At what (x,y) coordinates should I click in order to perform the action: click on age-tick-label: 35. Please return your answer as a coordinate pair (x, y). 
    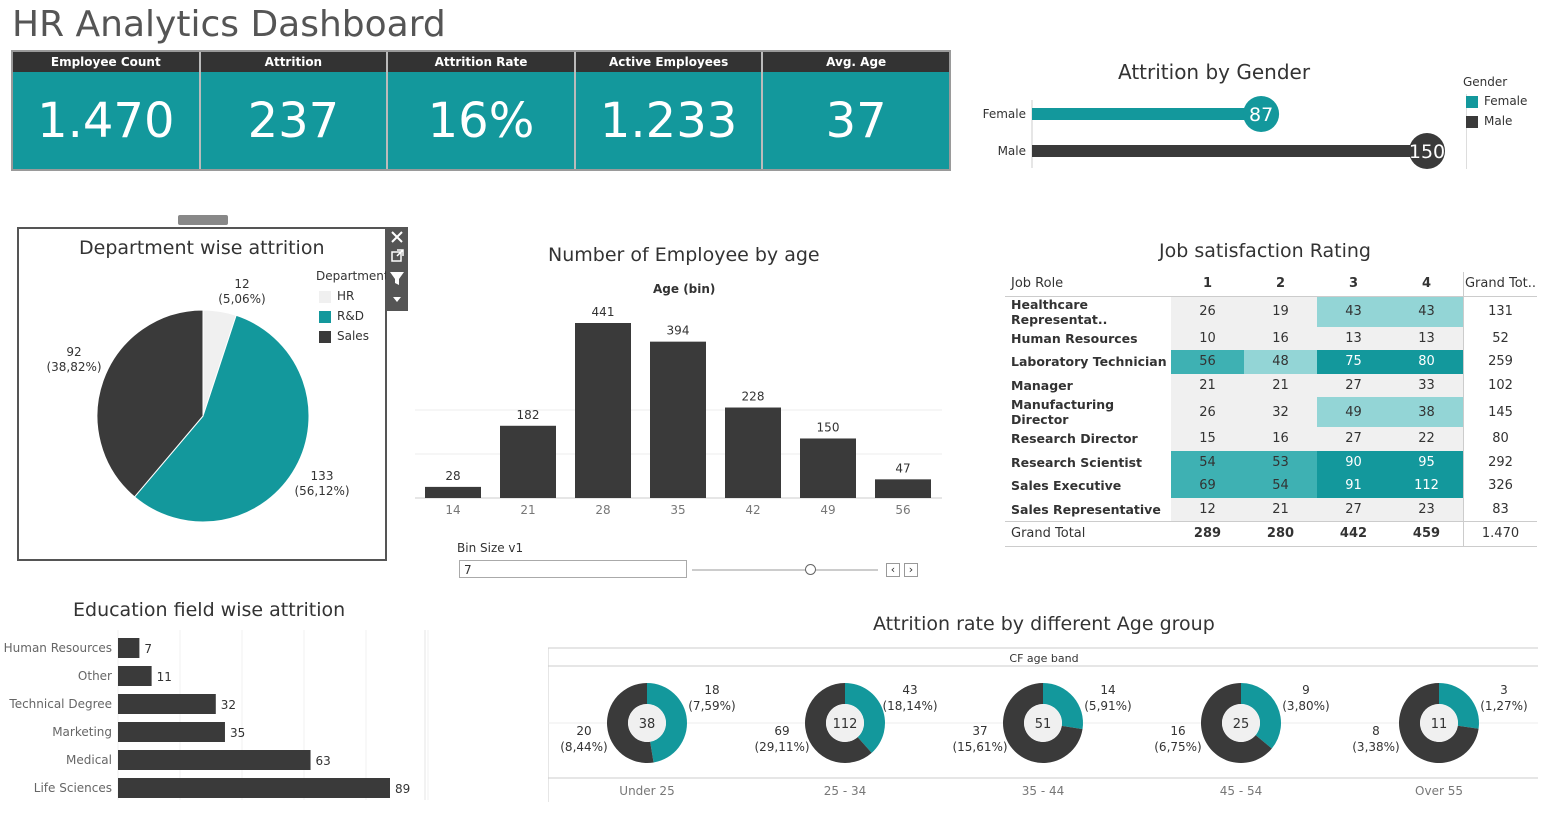
    Looking at the image, I should click on (677, 510).